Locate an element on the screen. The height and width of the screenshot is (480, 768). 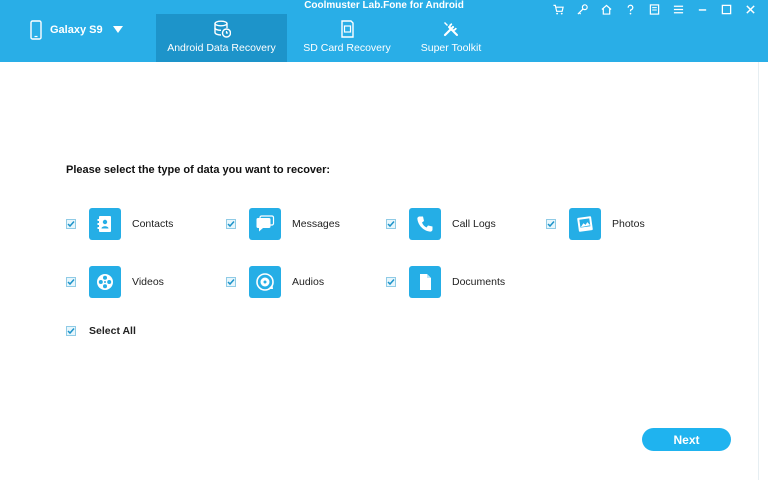
photos-icon is located at coordinates (585, 224).